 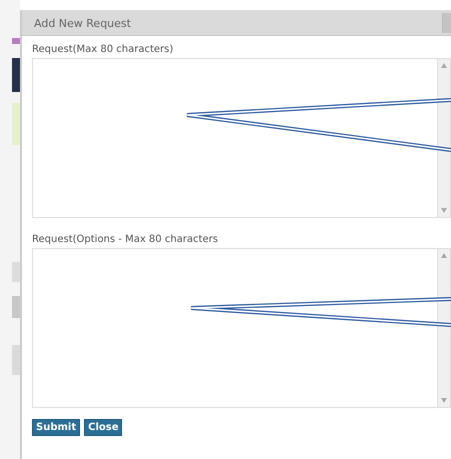 I want to click on field-label: Request(Options - Max 80 characters, so click(x=125, y=239).